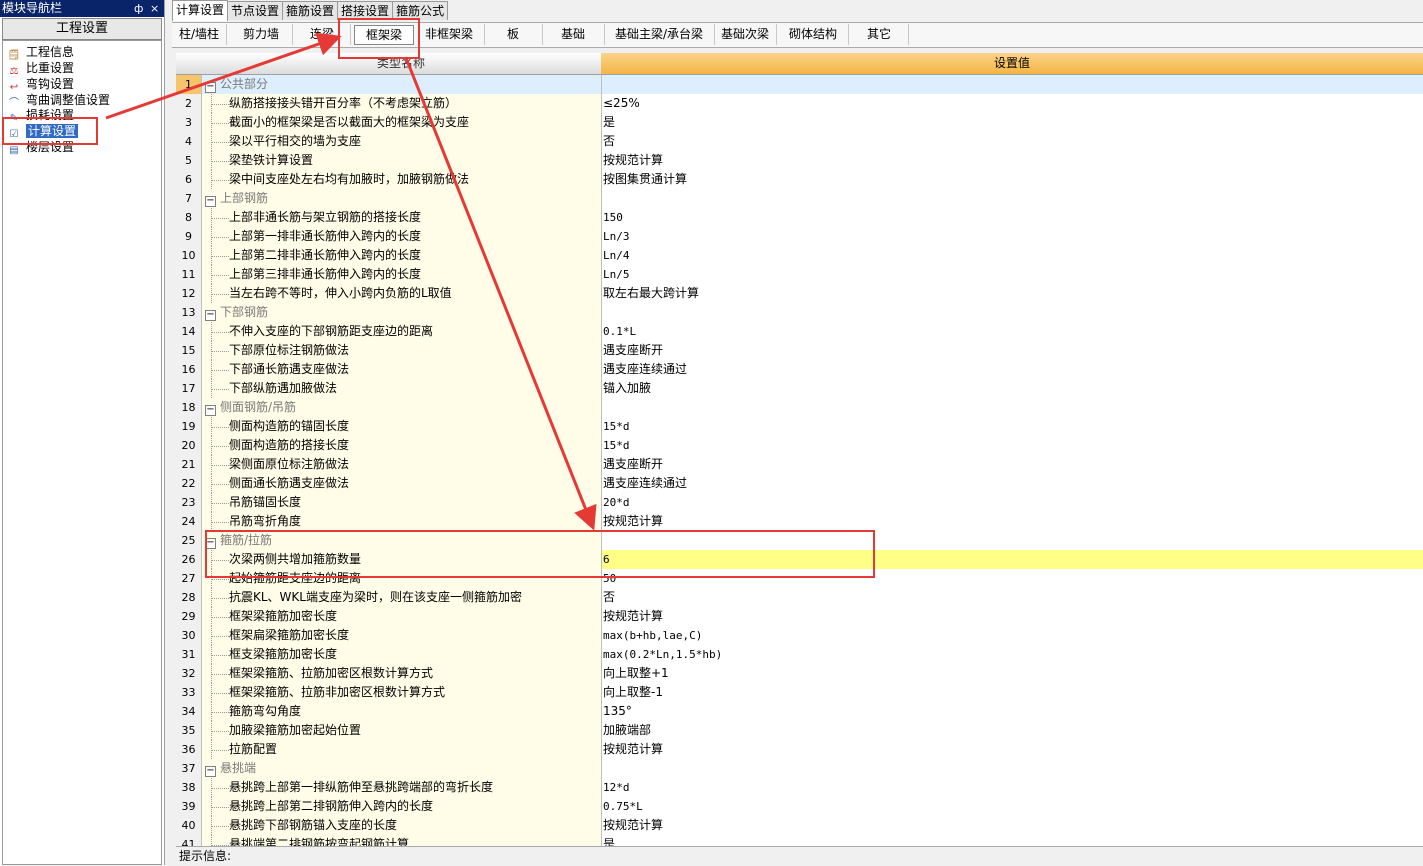  What do you see at coordinates (40, 115) in the screenshot?
I see `nav-item-4: ✎ 损耗设置` at bounding box center [40, 115].